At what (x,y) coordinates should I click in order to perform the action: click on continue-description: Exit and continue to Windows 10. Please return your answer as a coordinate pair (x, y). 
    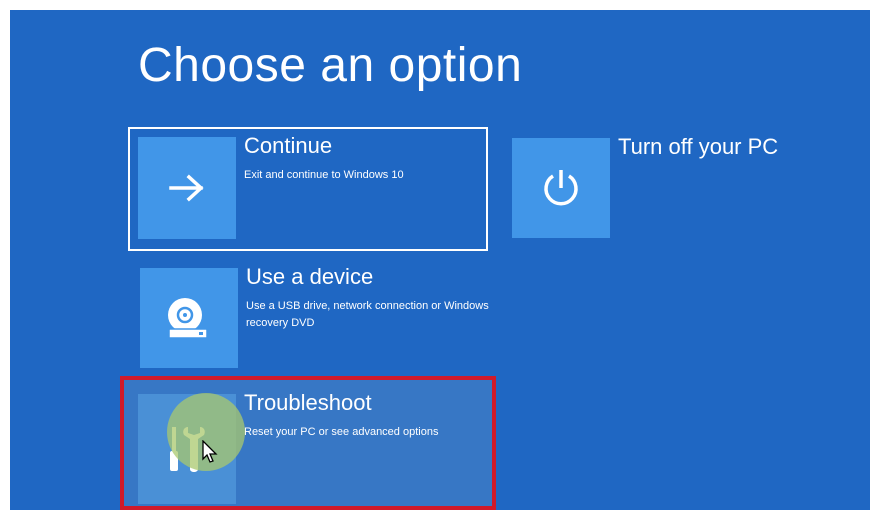
    Looking at the image, I should click on (324, 175).